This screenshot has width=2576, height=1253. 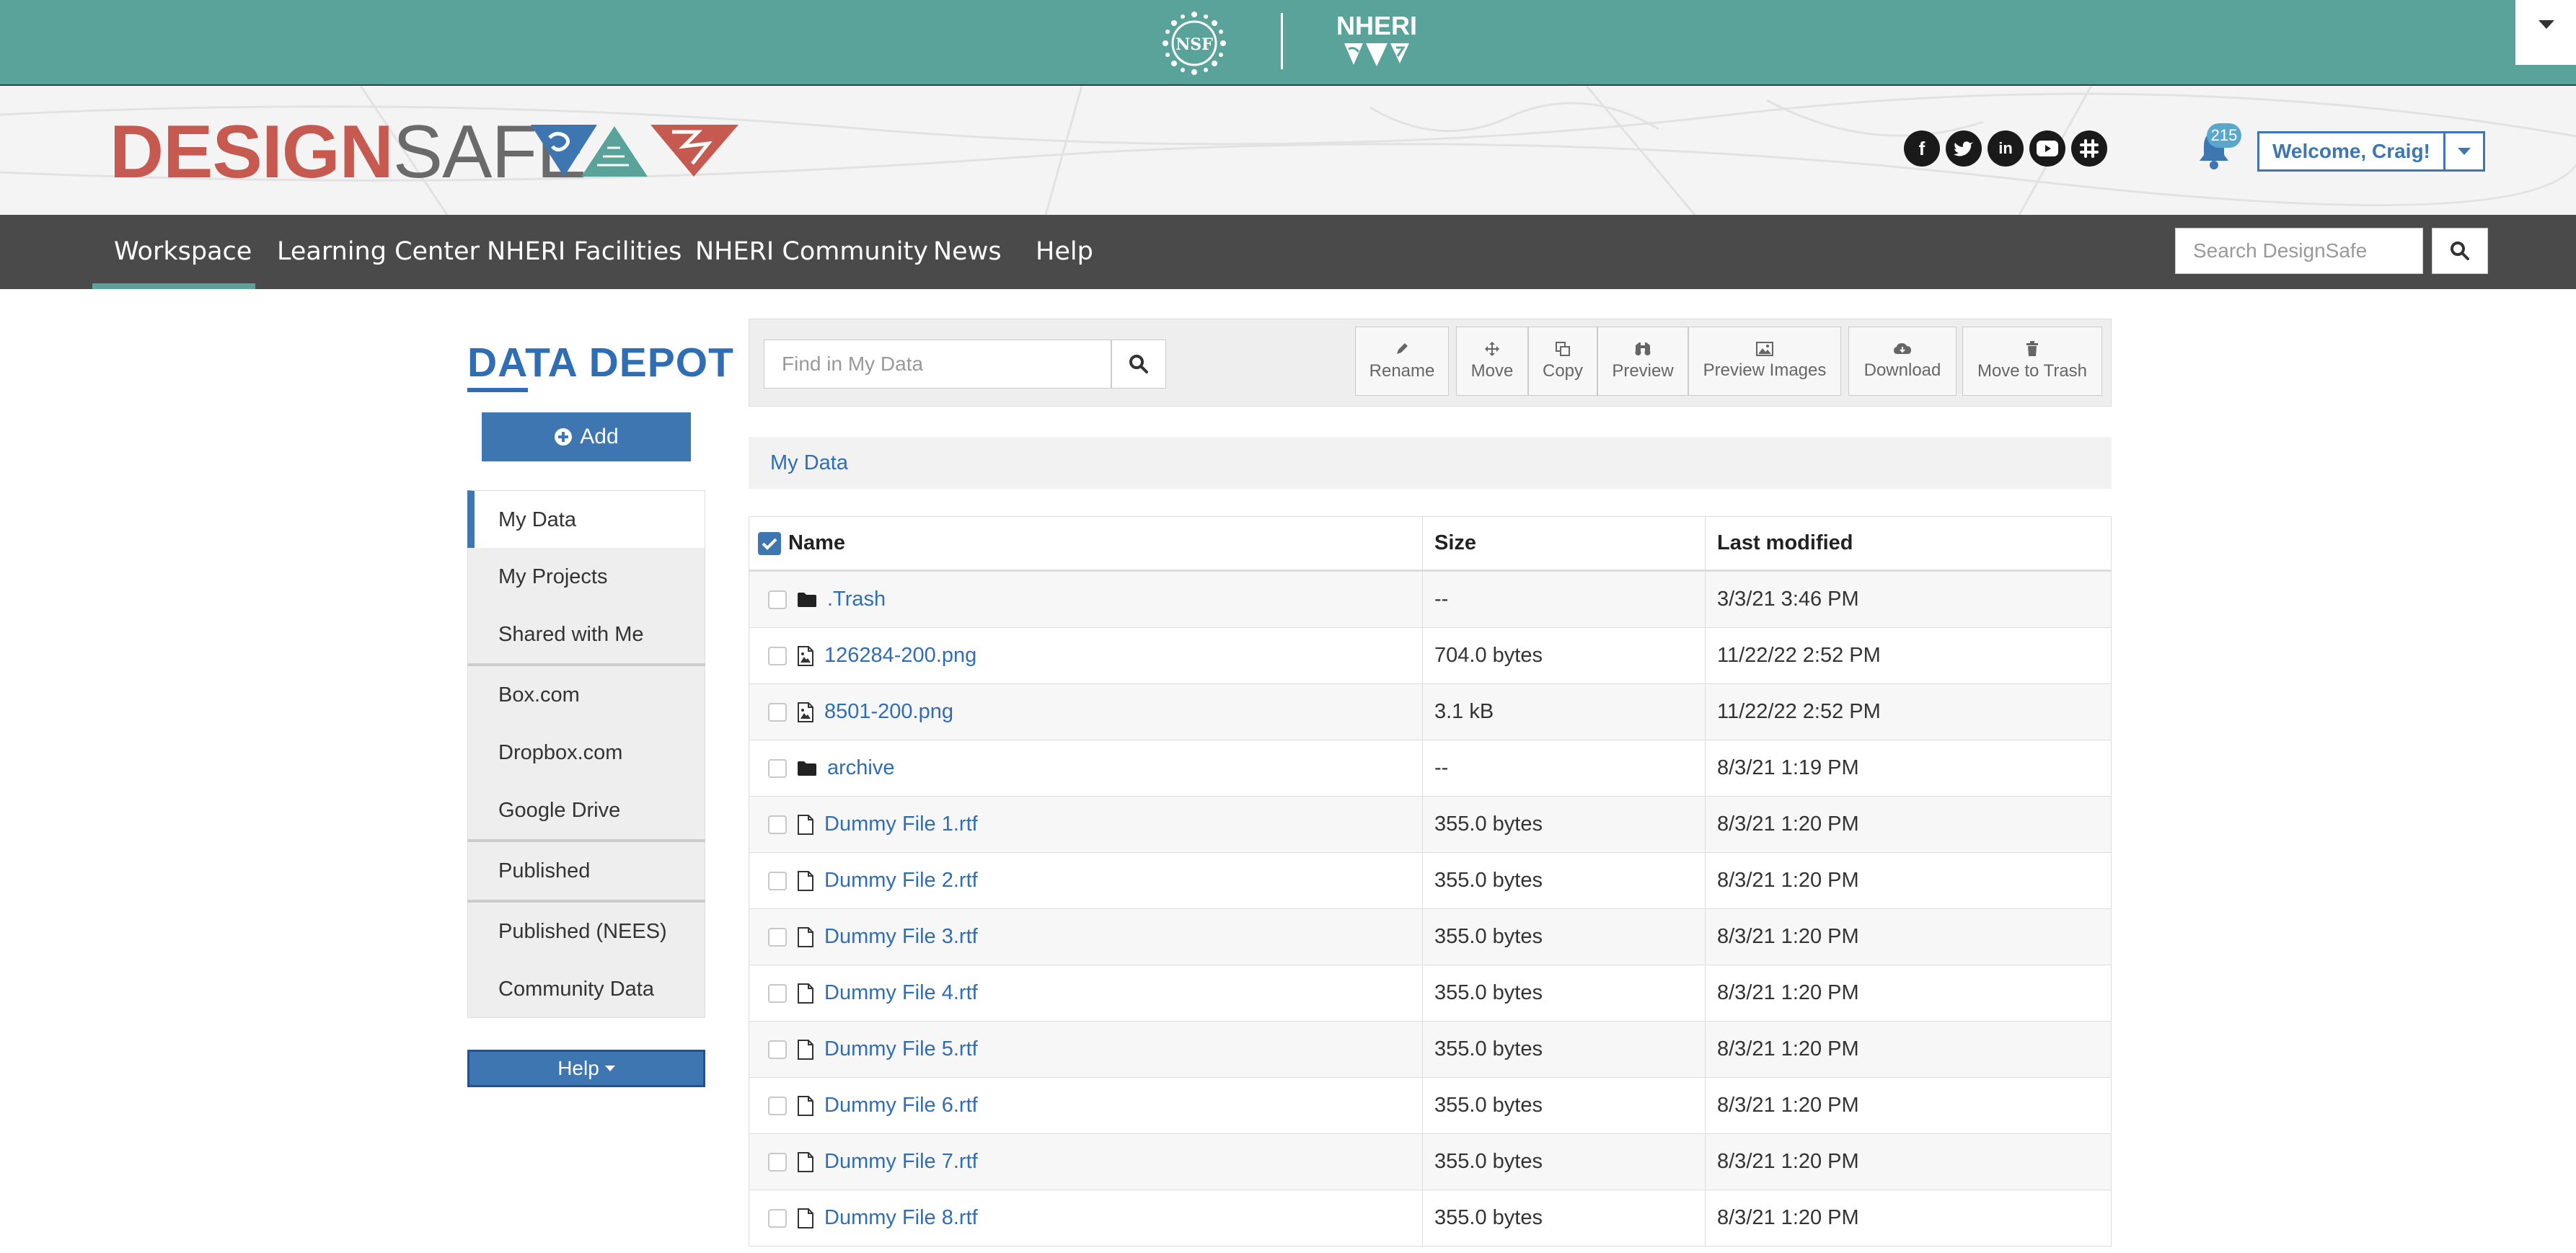 What do you see at coordinates (2545, 32) in the screenshot?
I see `top-dropdown-button` at bounding box center [2545, 32].